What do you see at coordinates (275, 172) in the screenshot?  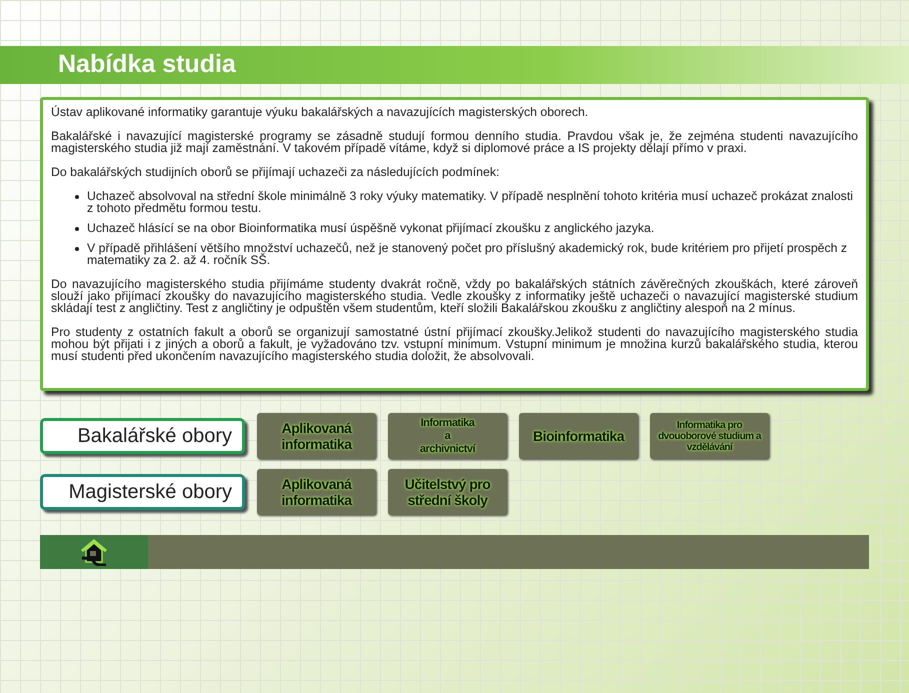 I see `paragraph: Do bakalářských studijních oborů se přijímají uchazeči za následujících podmínek:` at bounding box center [275, 172].